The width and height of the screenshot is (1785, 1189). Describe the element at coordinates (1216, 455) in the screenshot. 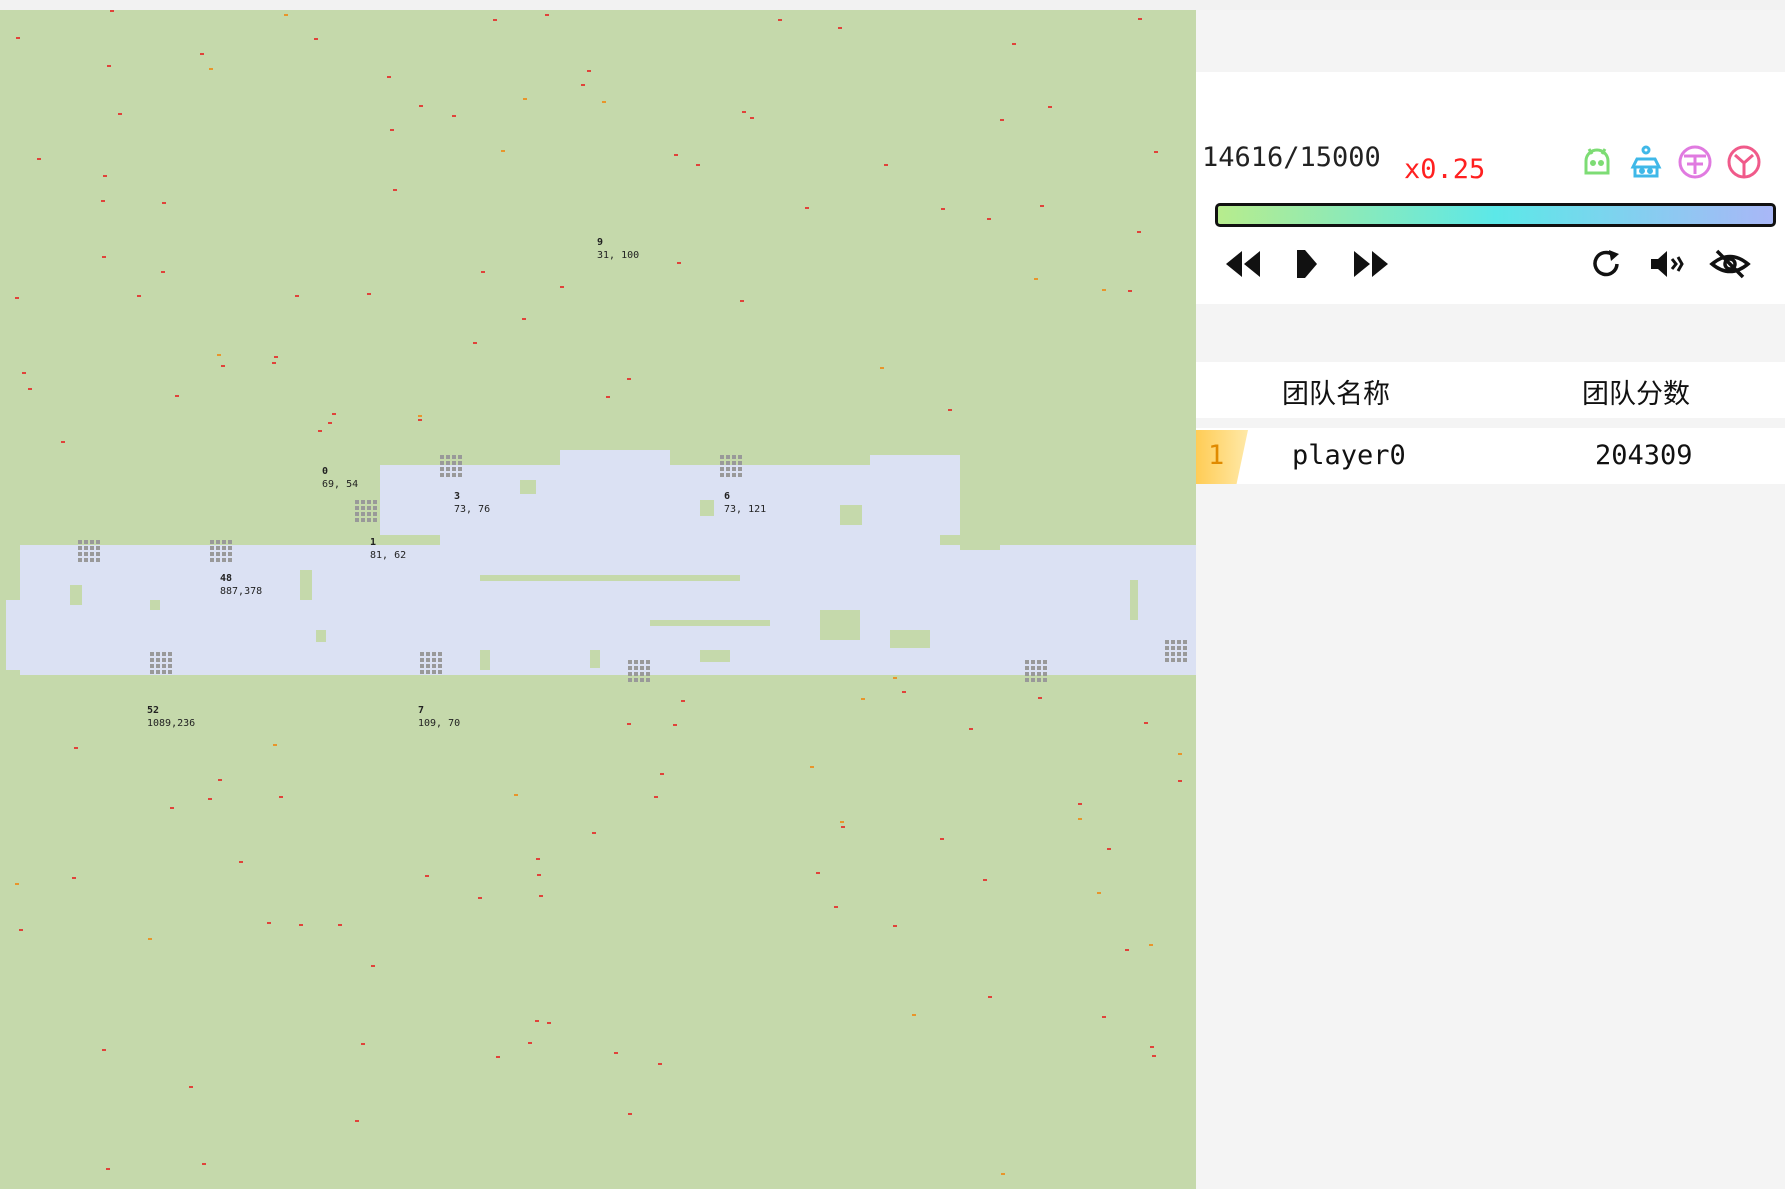

I see `rank-number: 1` at that location.